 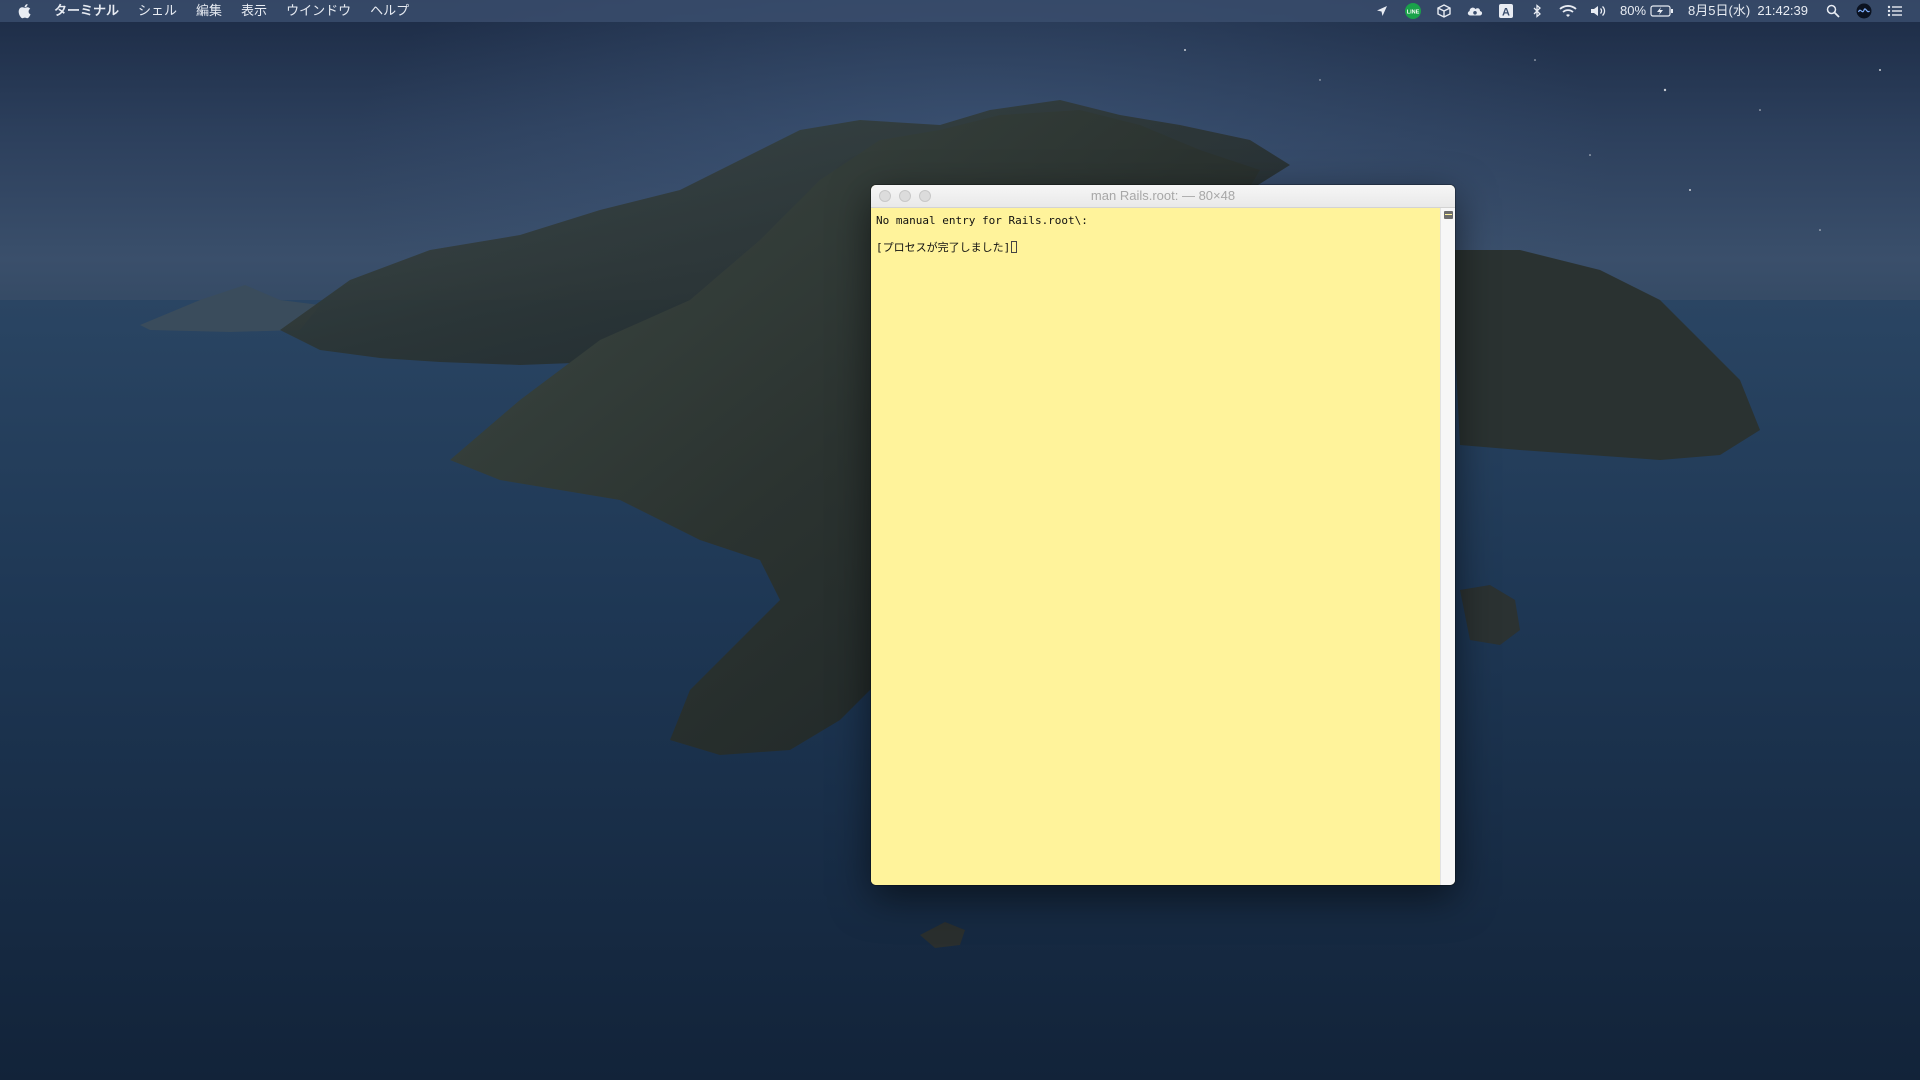 What do you see at coordinates (1382, 11) in the screenshot?
I see `location-icon` at bounding box center [1382, 11].